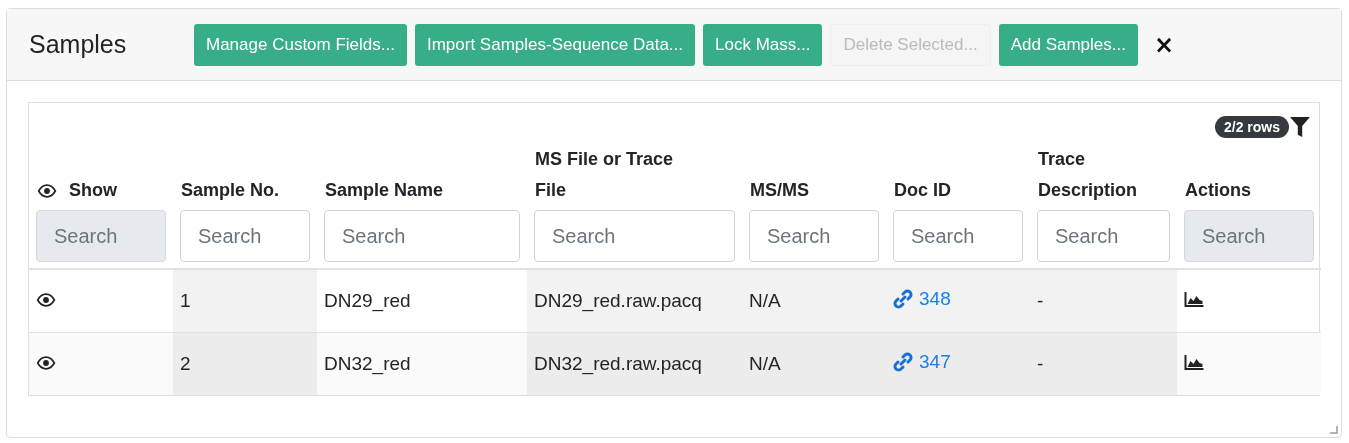 This screenshot has height=443, width=1349. I want to click on column-header: Actions, so click(1218, 190).